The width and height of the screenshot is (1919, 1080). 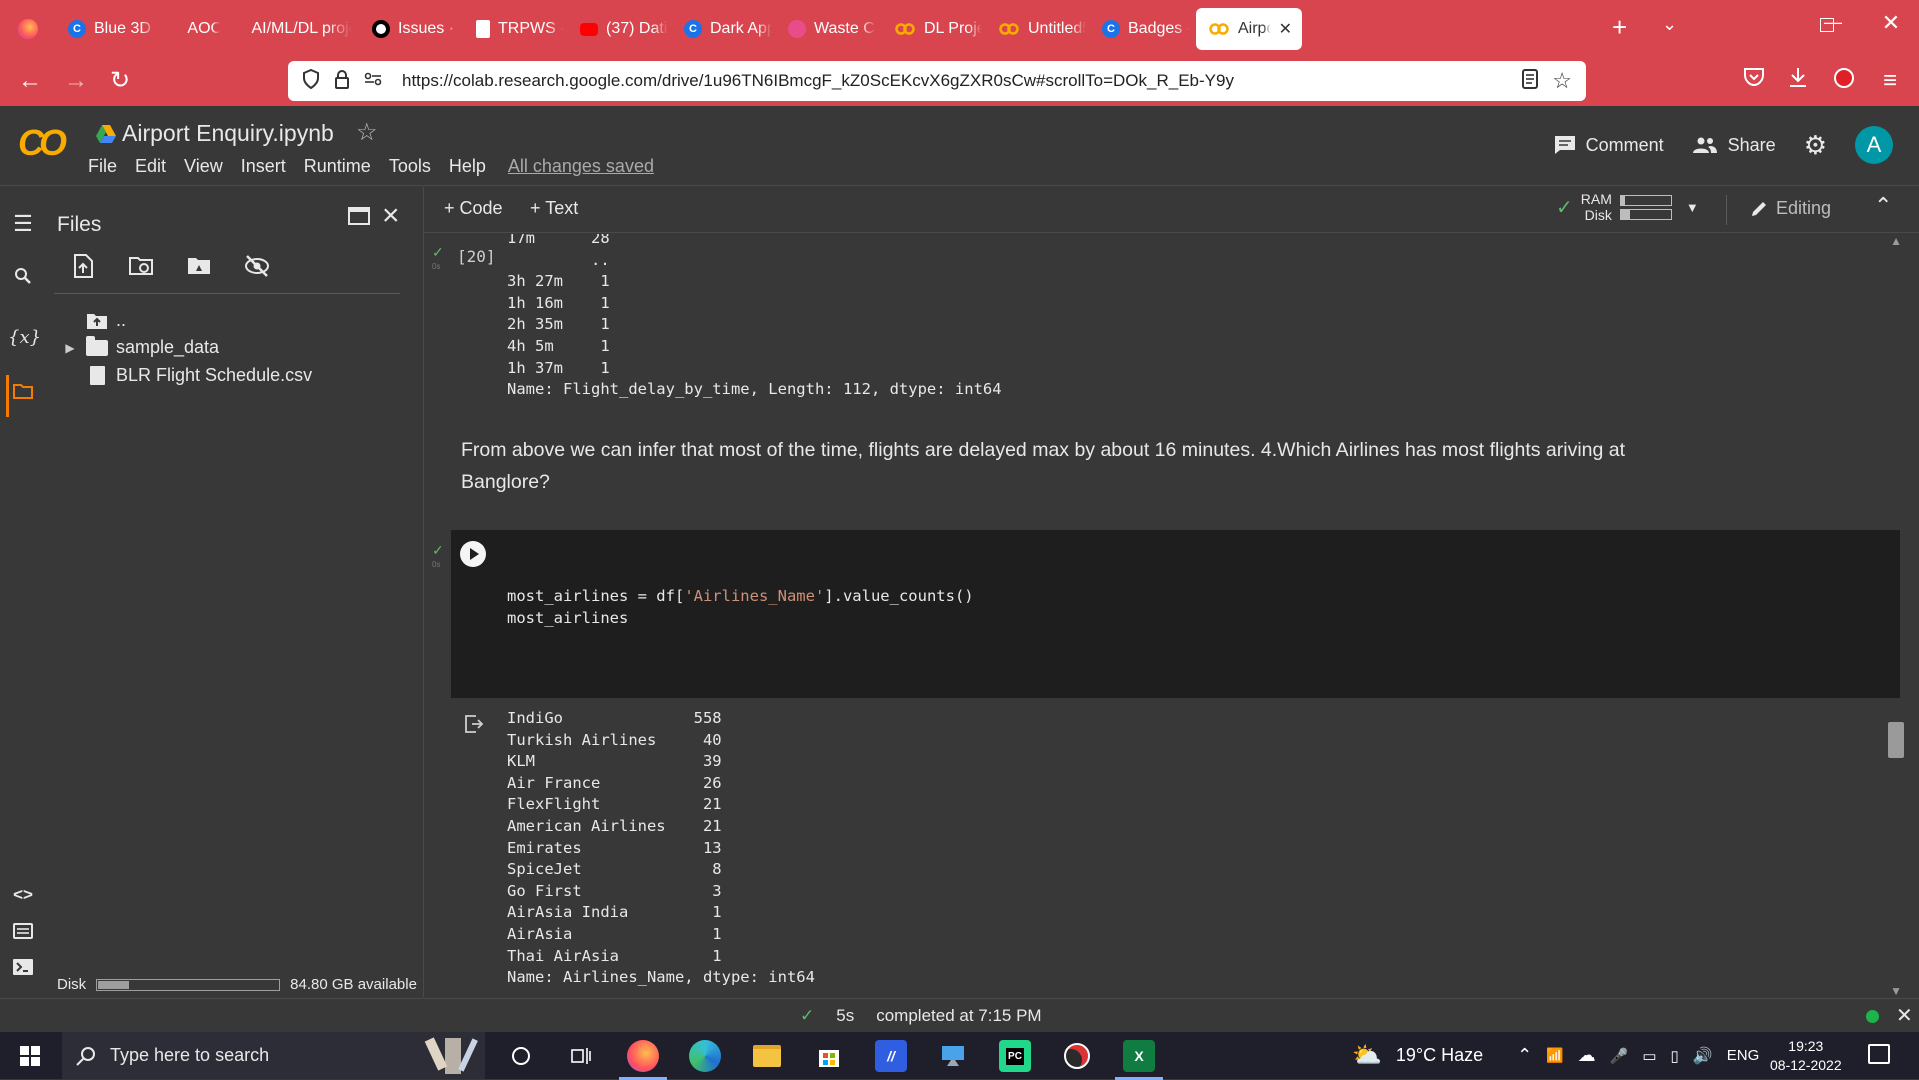 What do you see at coordinates (829, 1056) in the screenshot?
I see `microsoft-store-icon` at bounding box center [829, 1056].